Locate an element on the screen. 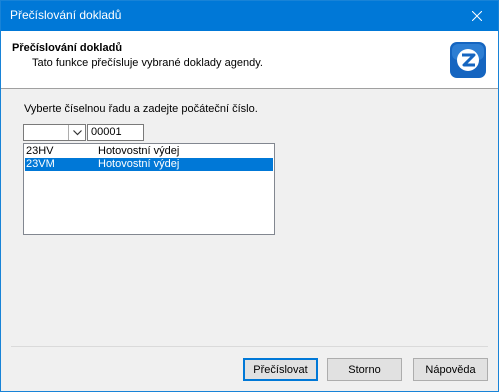 The height and width of the screenshot is (392, 499). close-icon is located at coordinates (477, 16).